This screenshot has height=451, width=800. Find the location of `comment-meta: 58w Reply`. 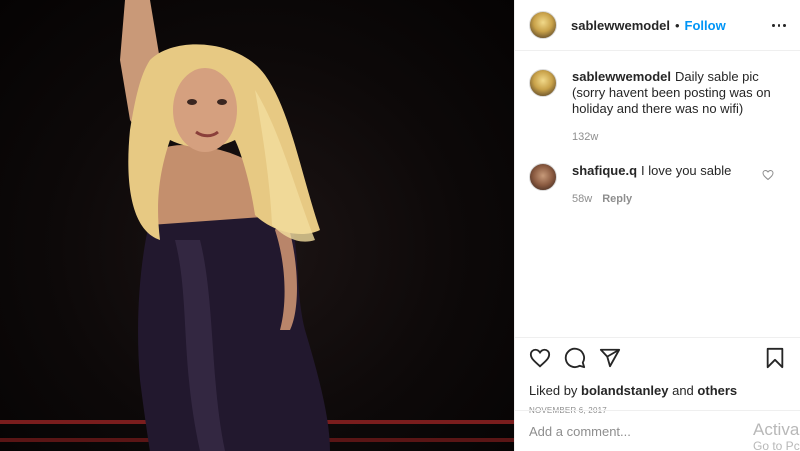

comment-meta: 58w Reply is located at coordinates (674, 199).